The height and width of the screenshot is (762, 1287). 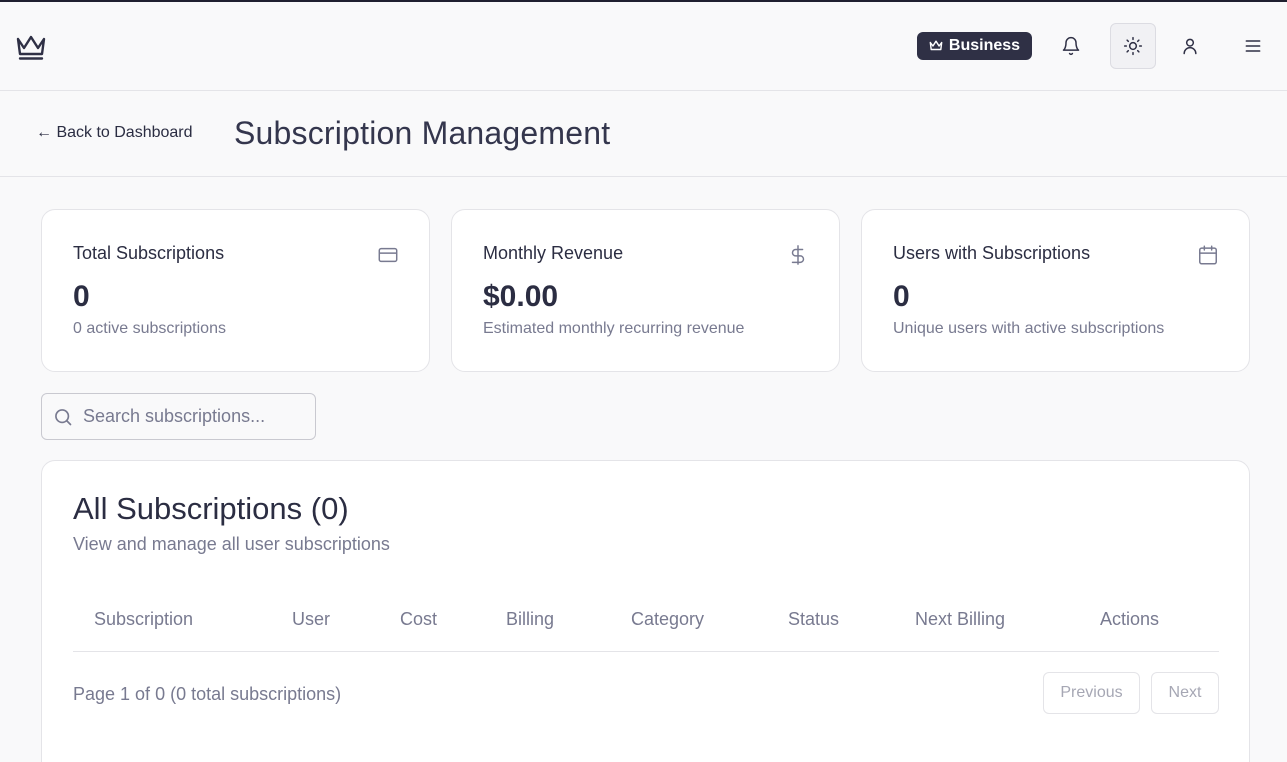 I want to click on plan-badge-label: Business, so click(x=984, y=45).